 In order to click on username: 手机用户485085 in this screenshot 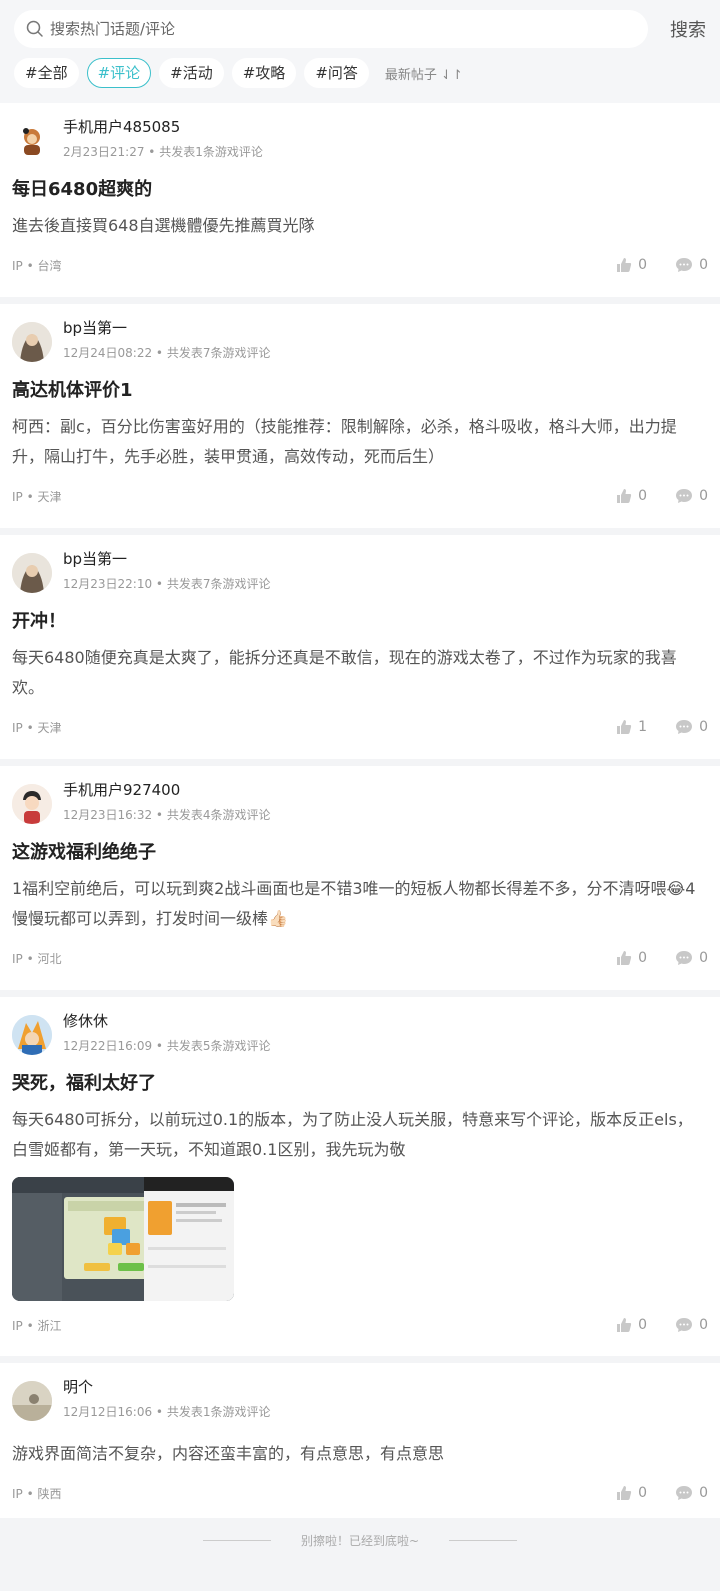, I will do `click(163, 127)`.